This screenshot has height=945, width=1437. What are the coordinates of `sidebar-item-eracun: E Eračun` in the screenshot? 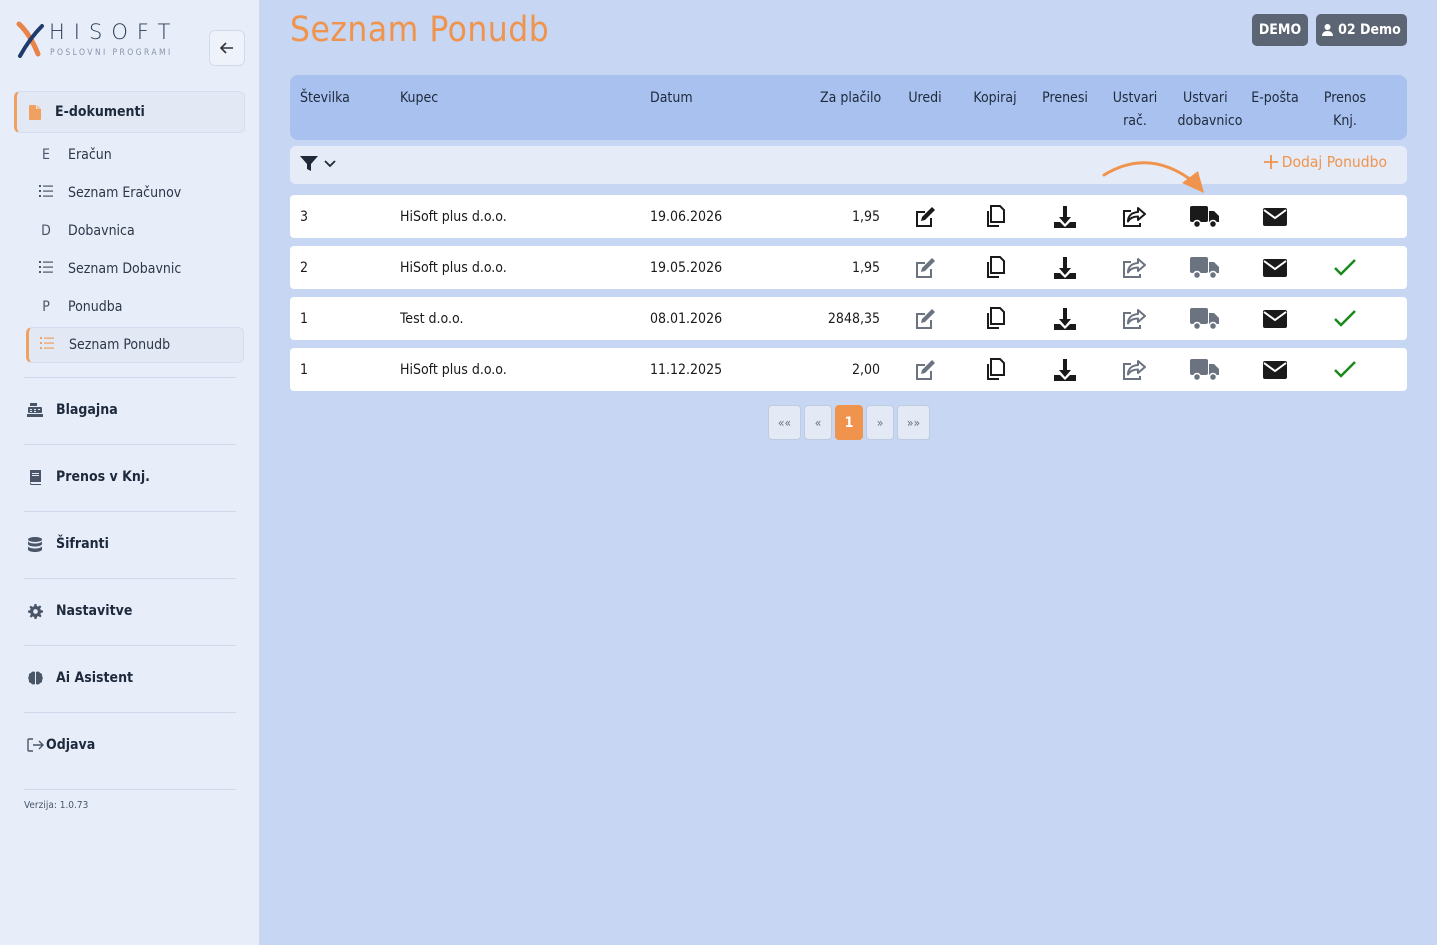 It's located at (135, 155).